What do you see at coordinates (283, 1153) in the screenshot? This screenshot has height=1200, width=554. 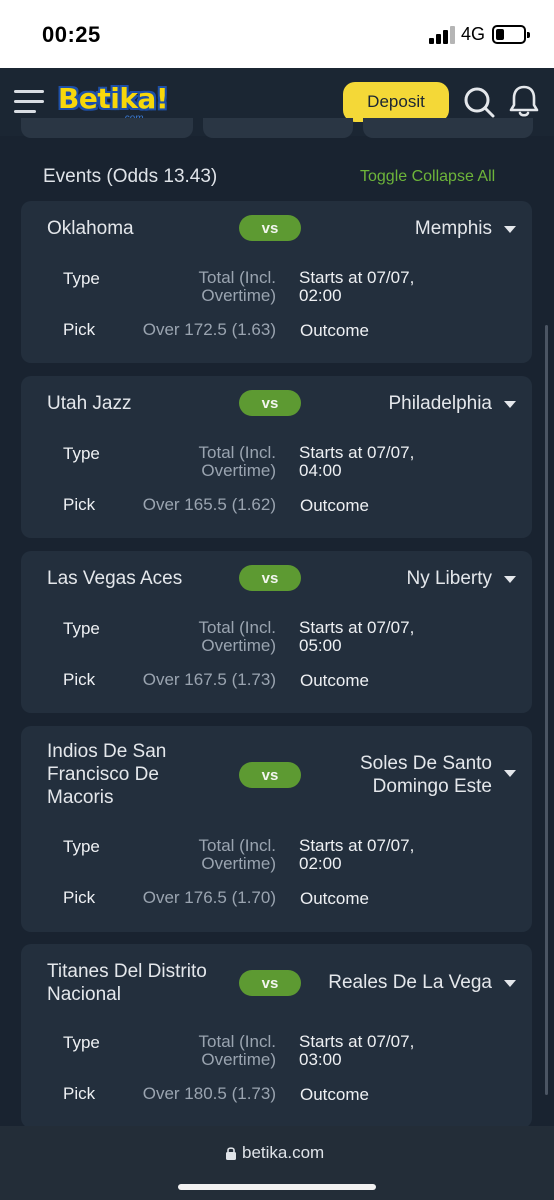 I see `url-text: betika.com` at bounding box center [283, 1153].